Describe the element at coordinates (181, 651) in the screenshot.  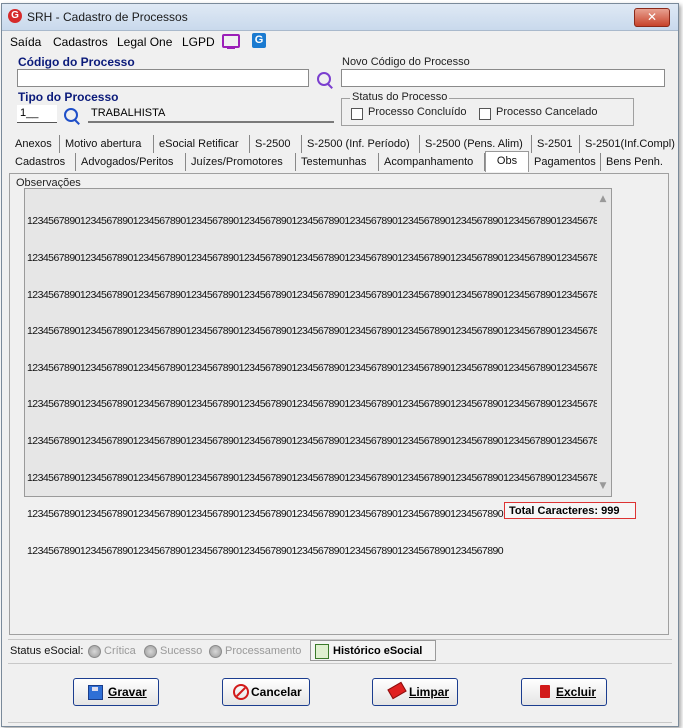
I see `sucesso-label: Sucesso` at that location.